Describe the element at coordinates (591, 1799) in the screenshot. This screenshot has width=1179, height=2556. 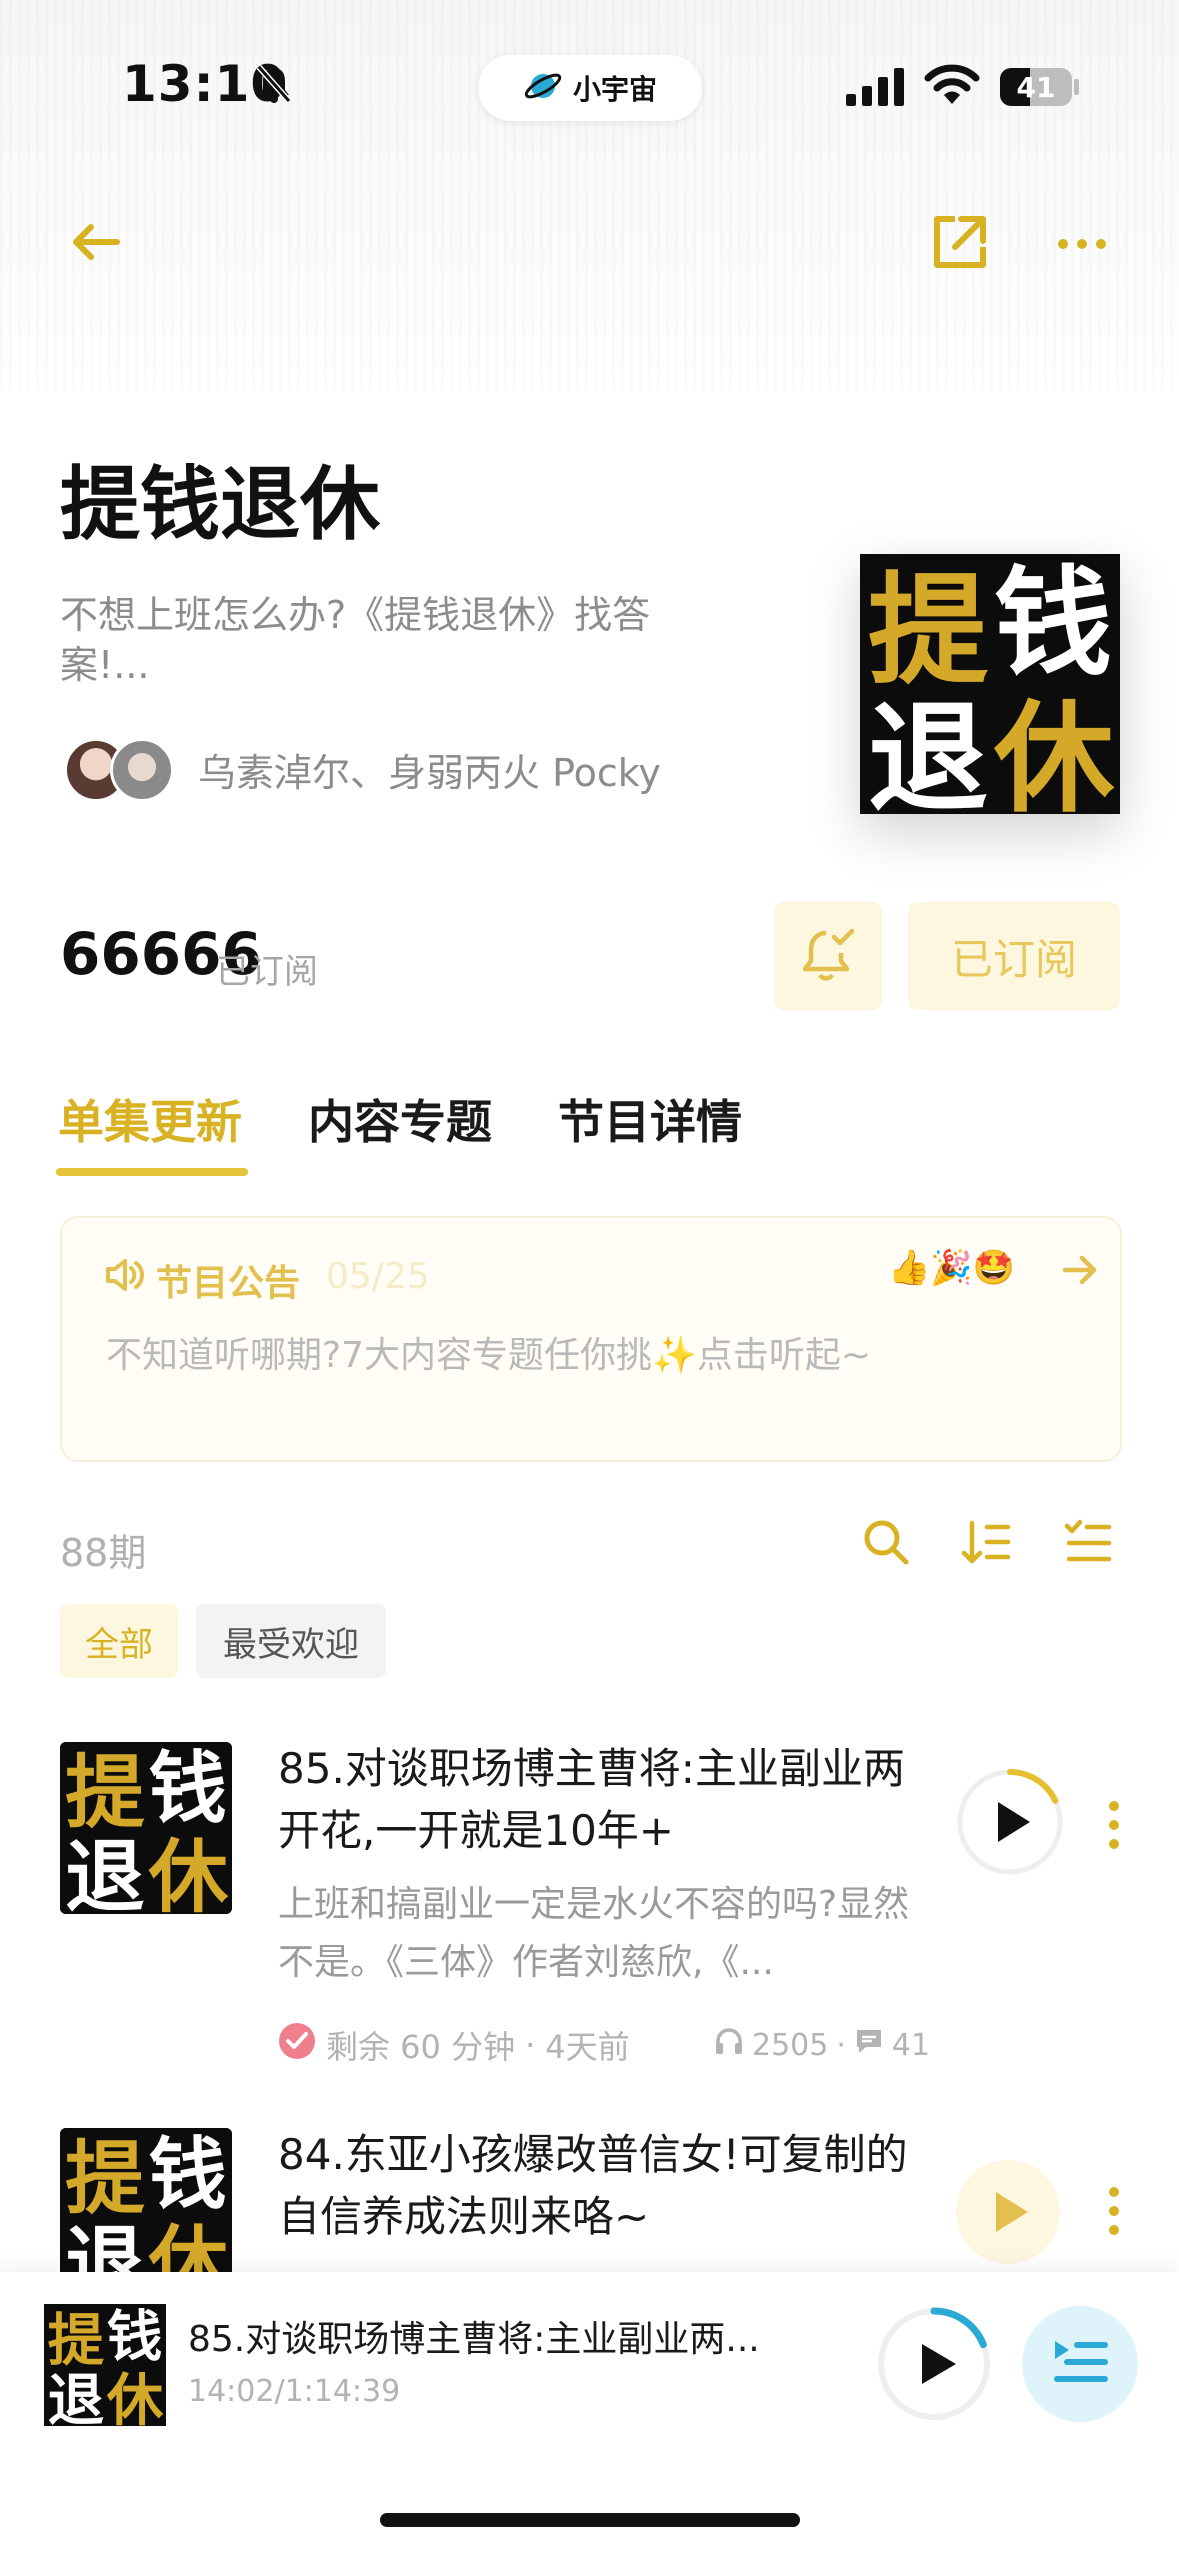
I see `episode-title: 85.对谈职场博主曹将:主业副业两开花,一开就是10年+` at that location.